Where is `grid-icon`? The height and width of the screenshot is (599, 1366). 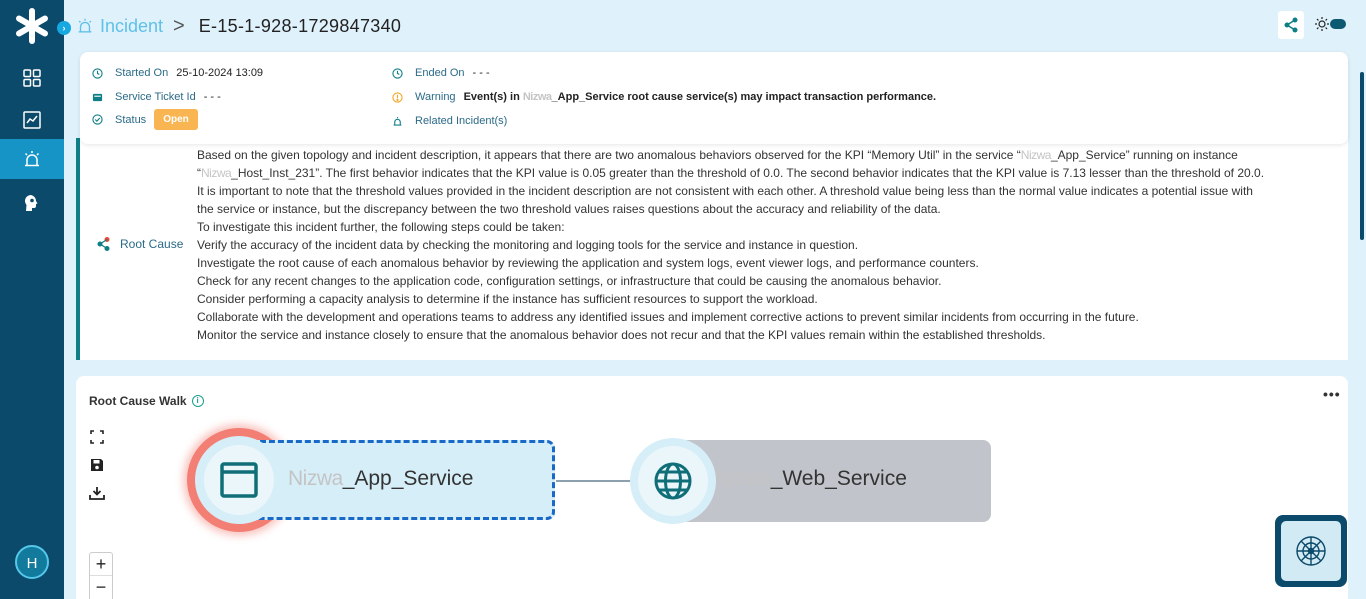
grid-icon is located at coordinates (32, 78).